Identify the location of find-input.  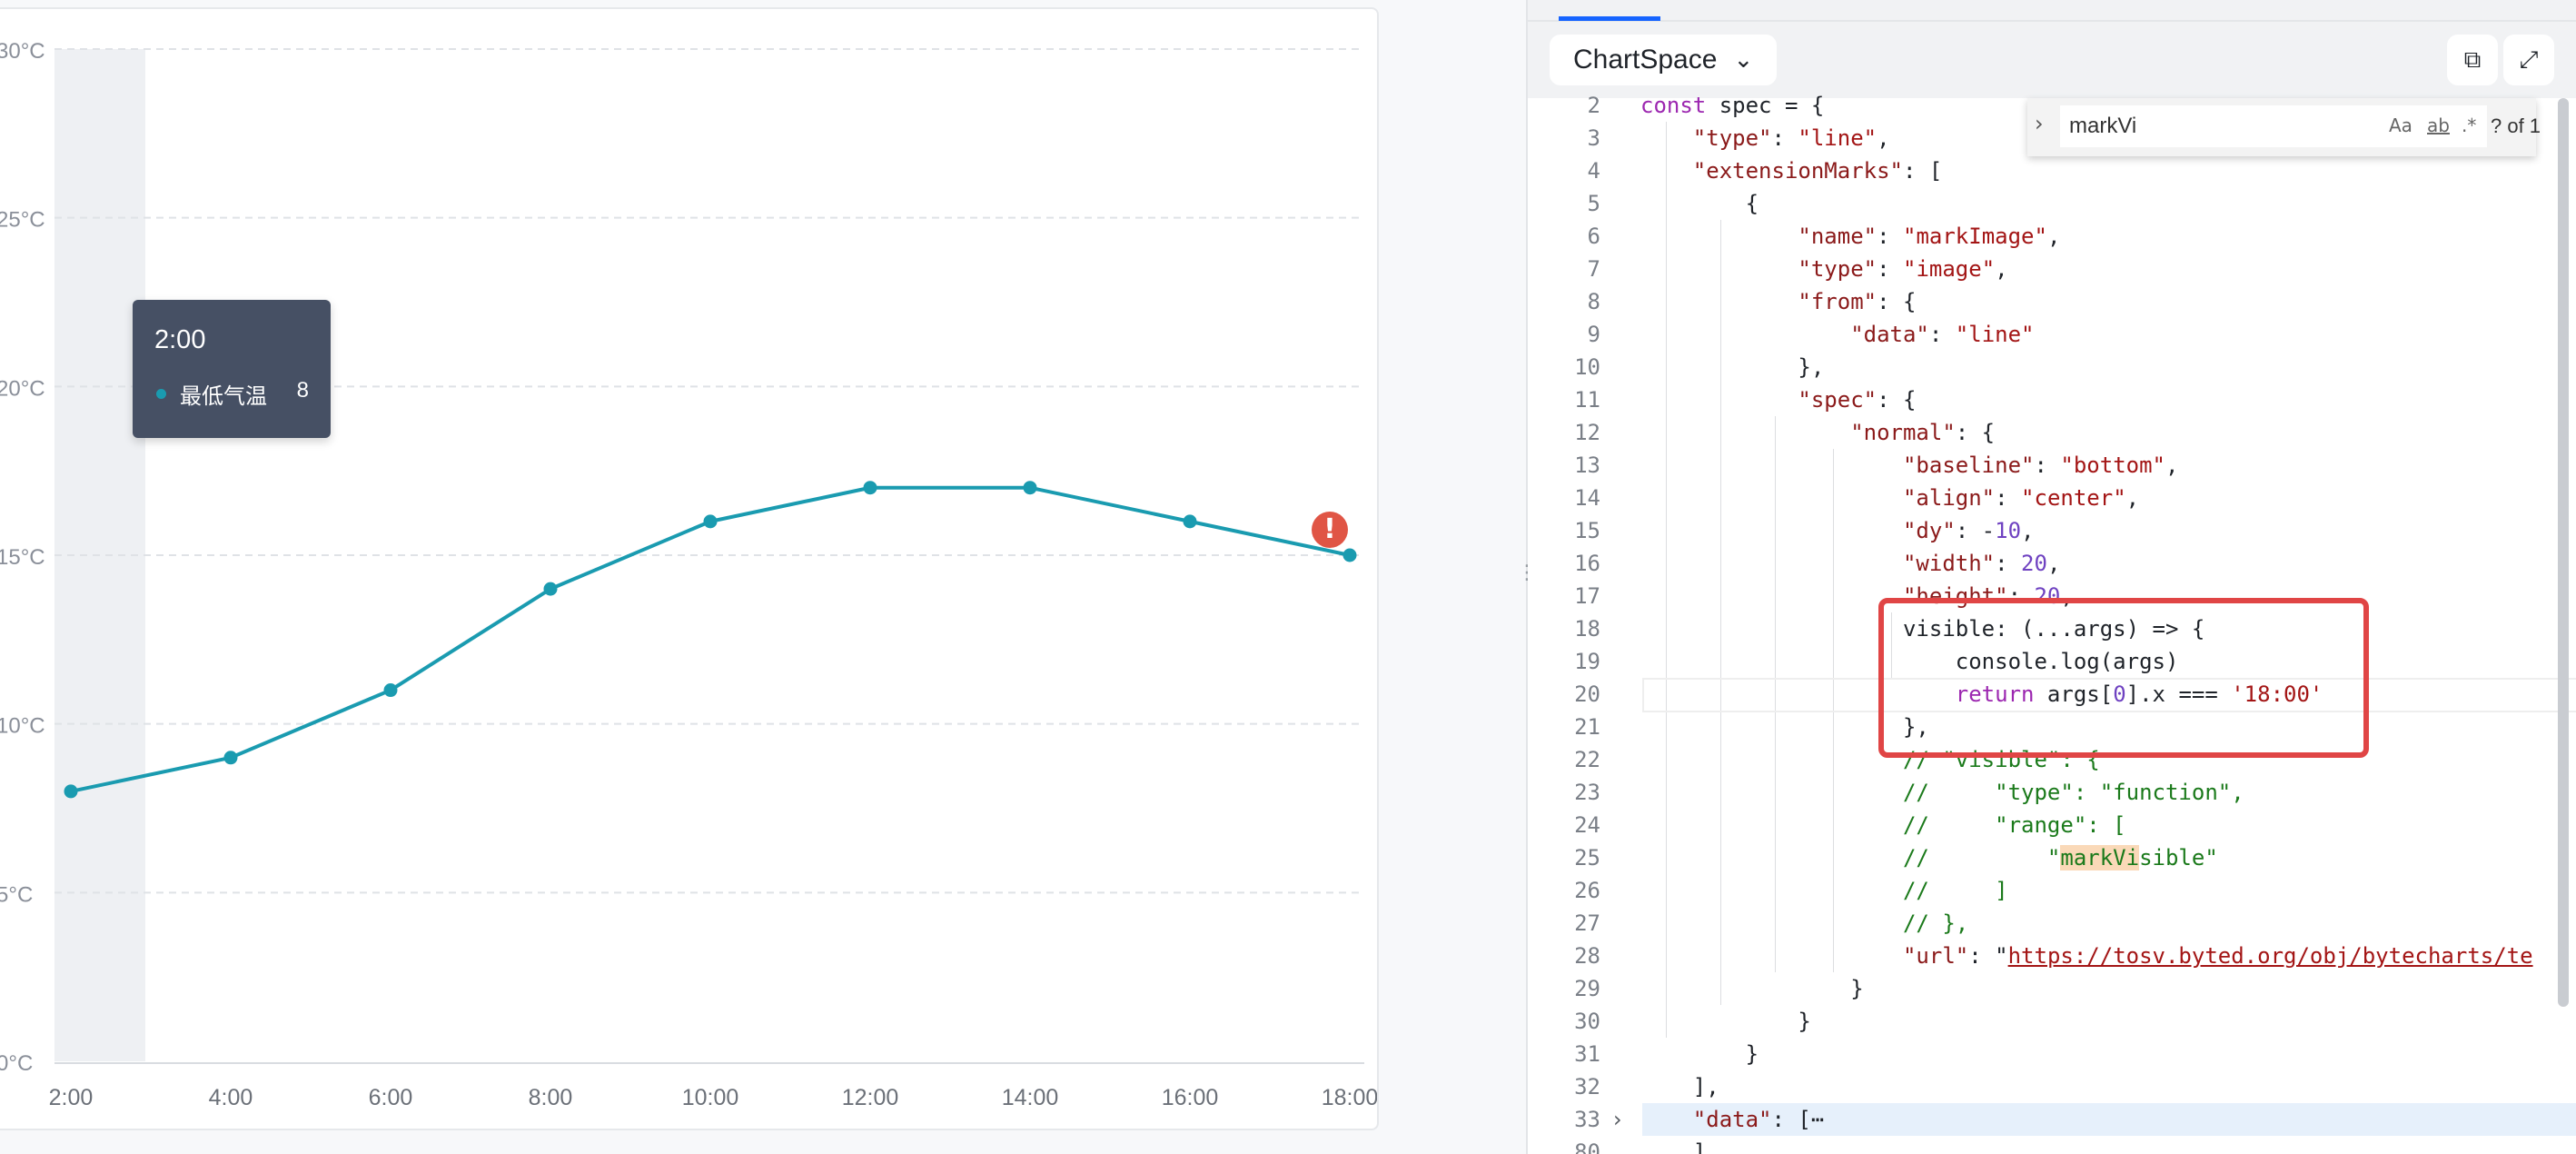
(2273, 126).